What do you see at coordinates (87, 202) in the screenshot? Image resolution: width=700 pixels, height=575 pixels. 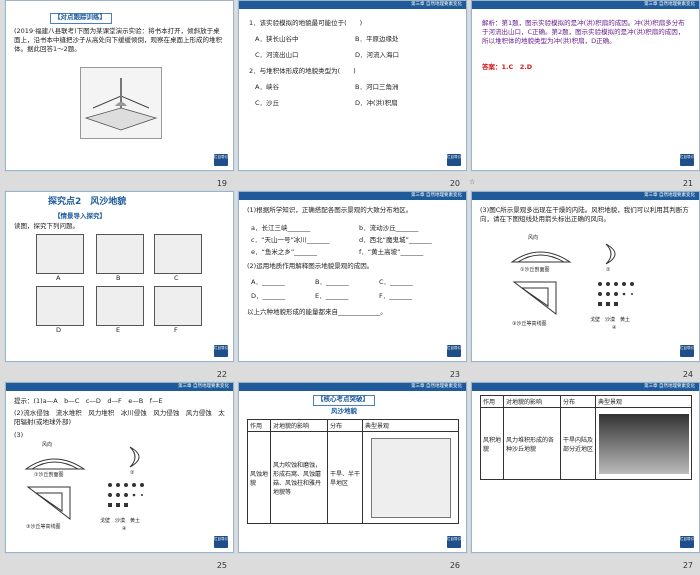 I see `slide-title: 探究点2 风沙地貌` at bounding box center [87, 202].